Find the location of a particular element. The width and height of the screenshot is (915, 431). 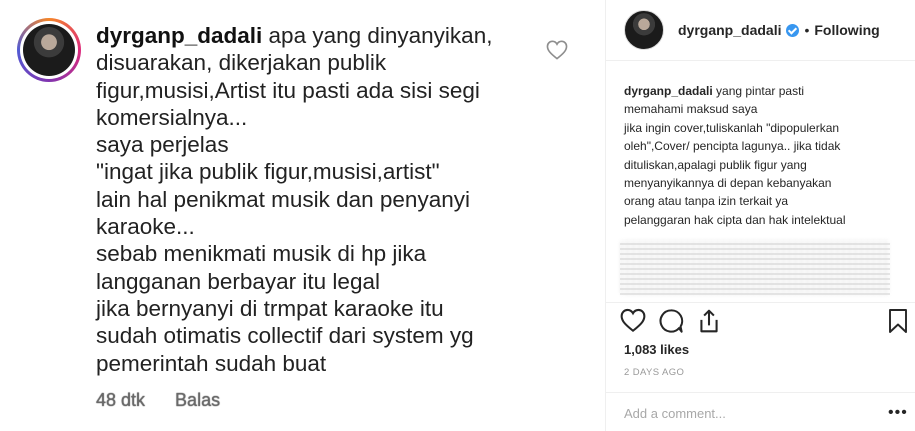

following-button: Following is located at coordinates (846, 30).